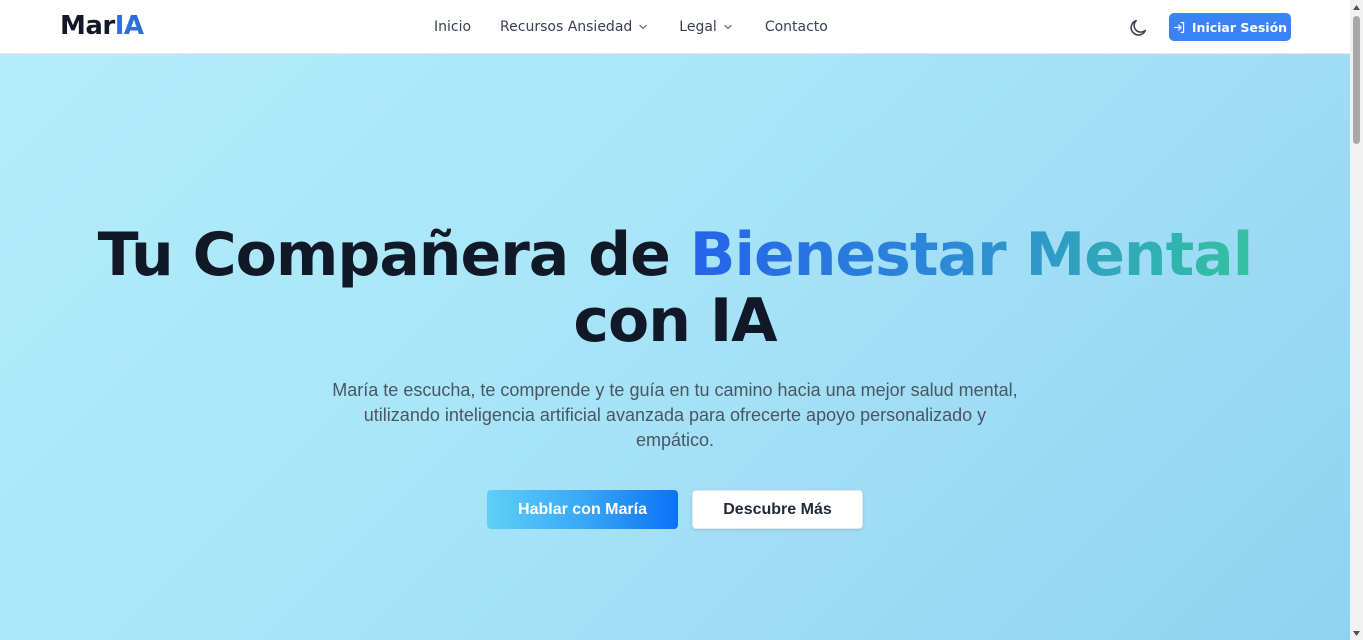 The image size is (1363, 640). I want to click on discover-more-button: Descubre Más, so click(777, 509).